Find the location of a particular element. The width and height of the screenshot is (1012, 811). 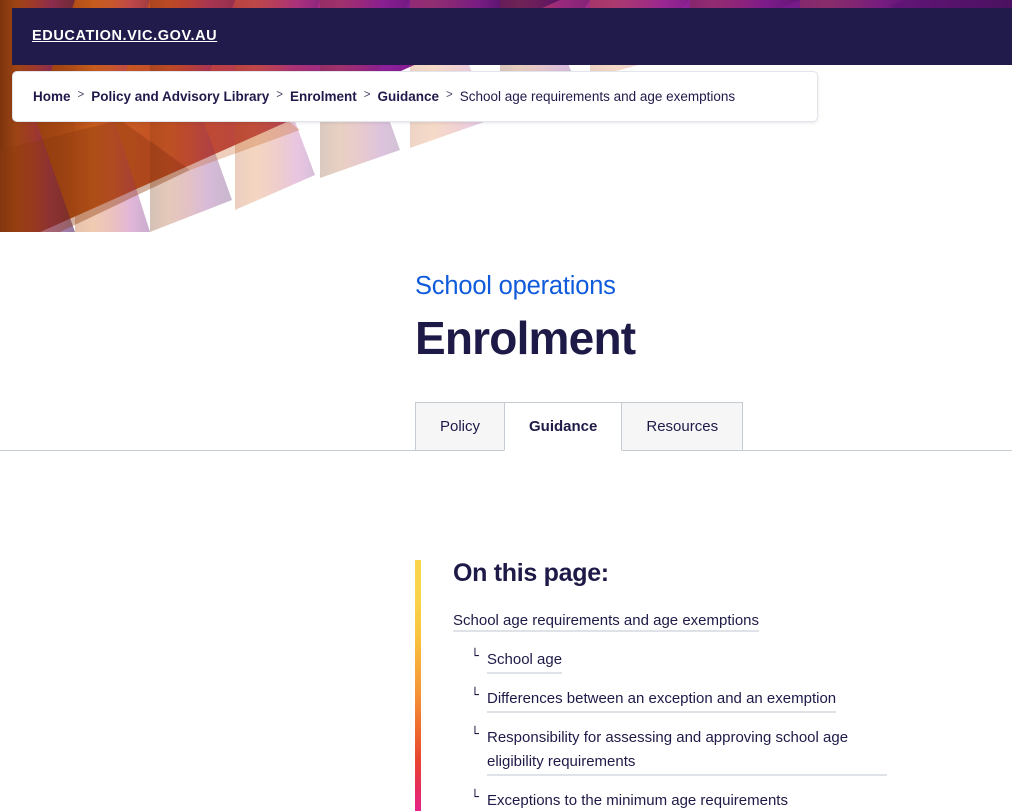

on-this-page-heading: On this page: is located at coordinates (531, 573).